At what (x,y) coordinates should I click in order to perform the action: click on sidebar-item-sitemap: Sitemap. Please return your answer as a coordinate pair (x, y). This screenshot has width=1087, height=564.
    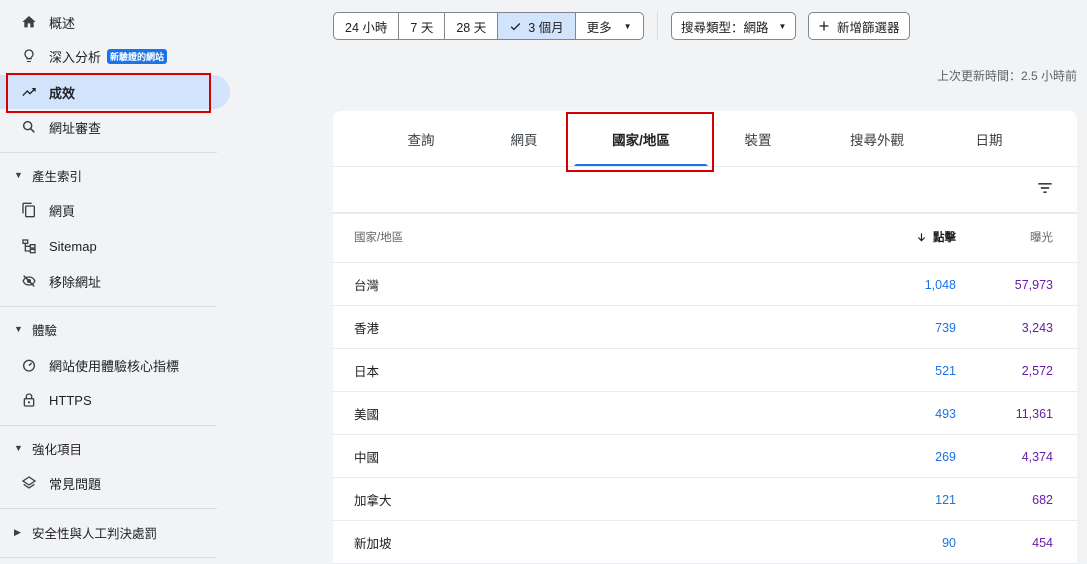
    Looking at the image, I should click on (115, 246).